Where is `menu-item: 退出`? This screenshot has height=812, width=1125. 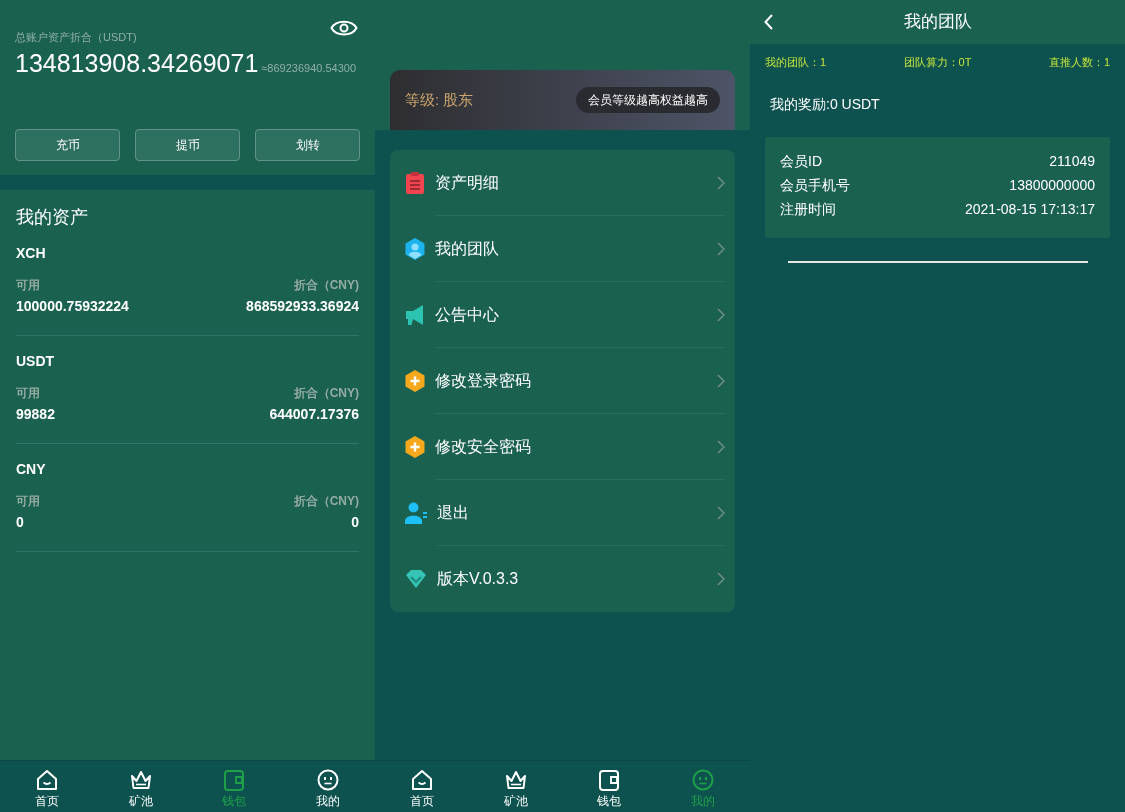 menu-item: 退出 is located at coordinates (562, 513).